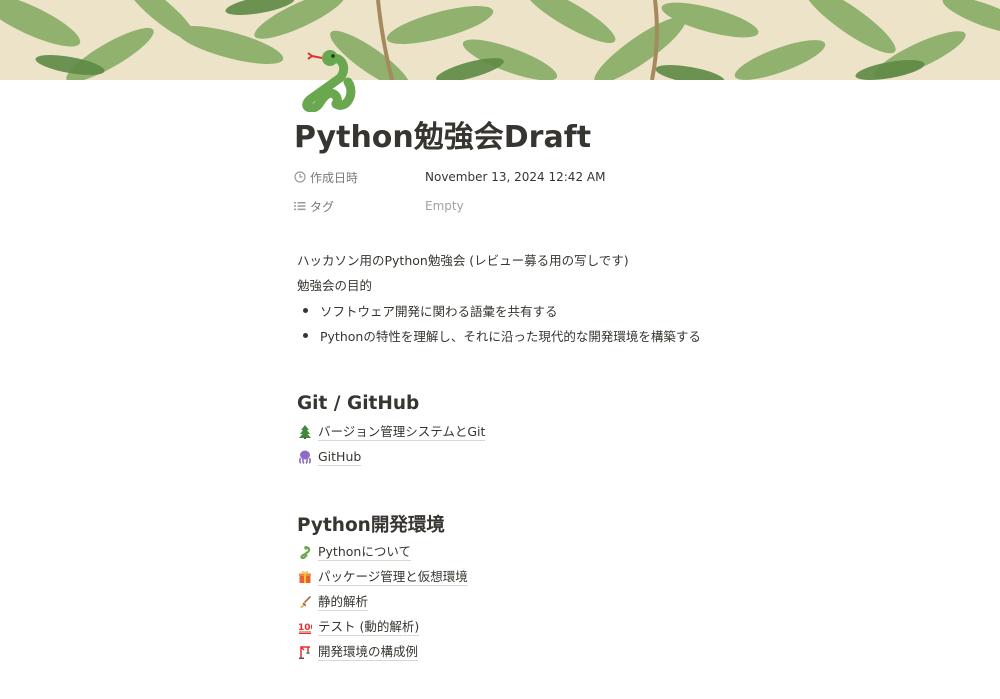 This screenshot has height=699, width=1000. I want to click on page-link-label: パッケージ管理と仮想環境, so click(393, 577).